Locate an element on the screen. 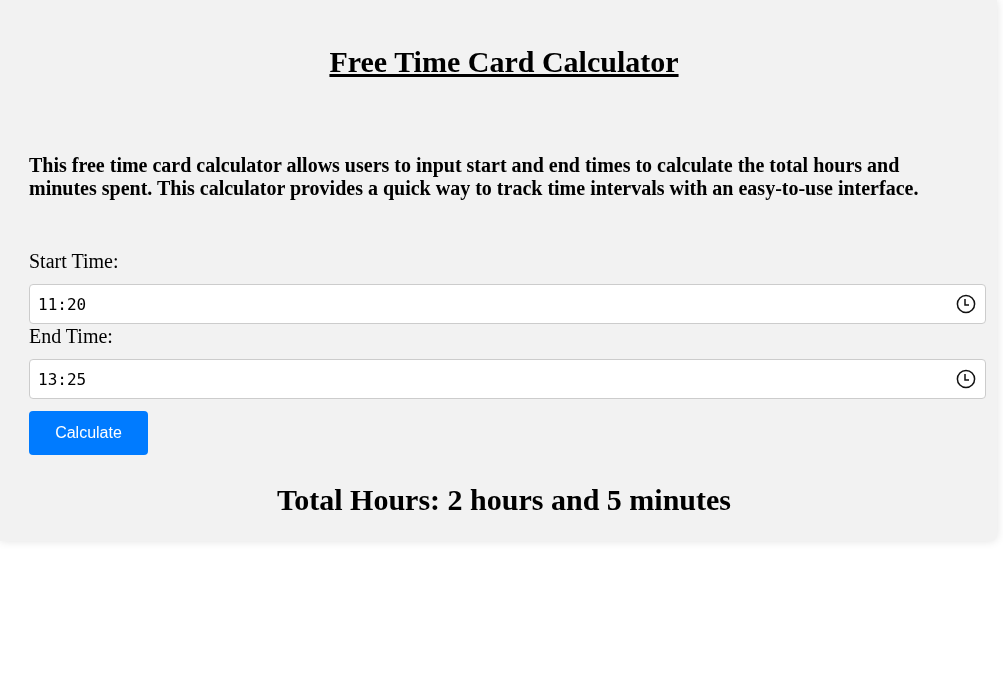  time-input: 13:25 is located at coordinates (507, 379).